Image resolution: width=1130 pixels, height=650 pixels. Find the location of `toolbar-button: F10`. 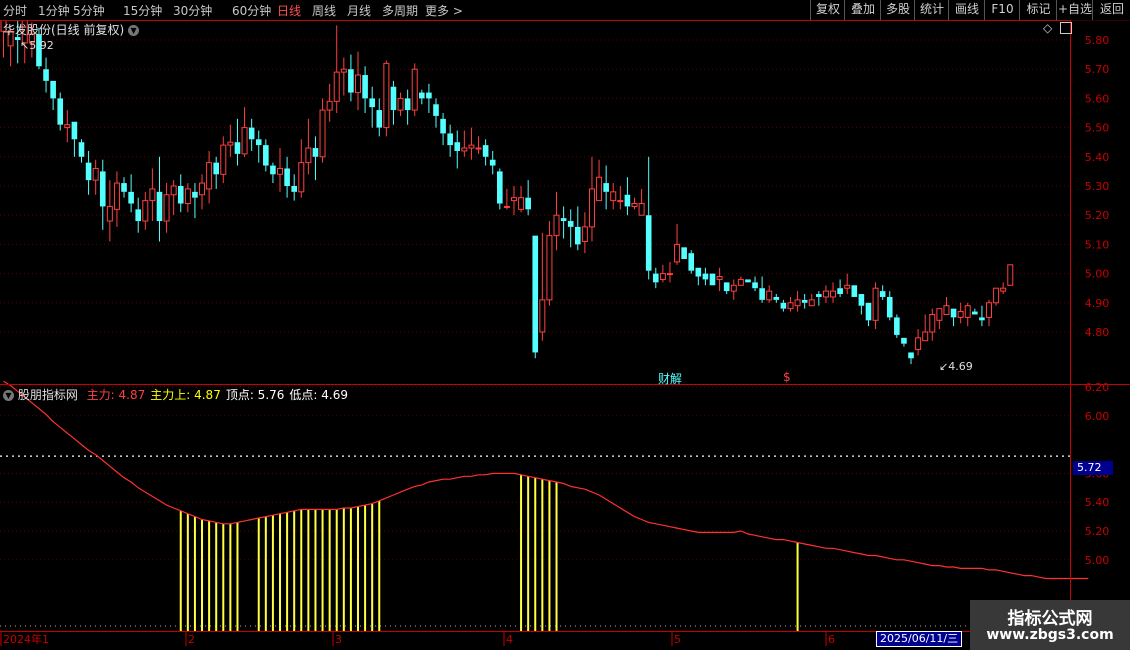

toolbar-button: F10 is located at coordinates (1002, 10).